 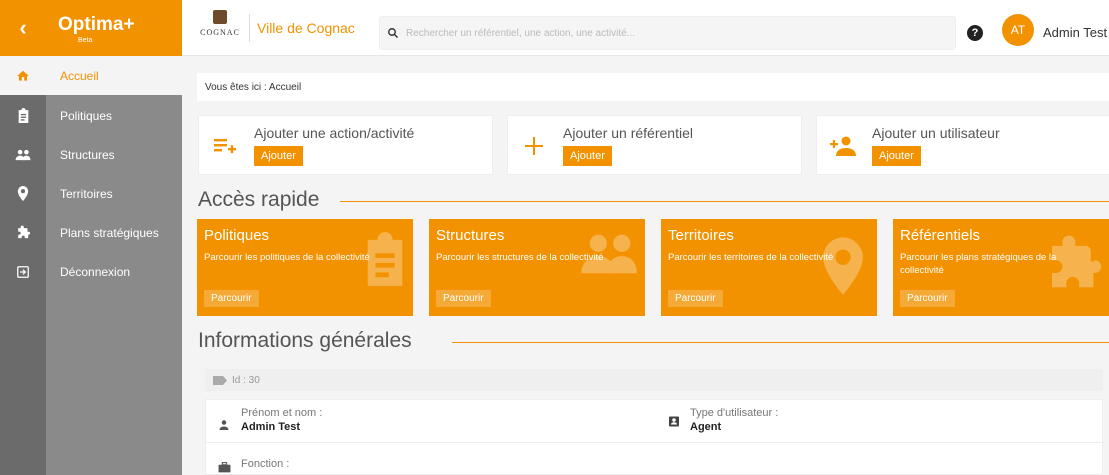 I want to click on header-divider, so click(x=249, y=28).